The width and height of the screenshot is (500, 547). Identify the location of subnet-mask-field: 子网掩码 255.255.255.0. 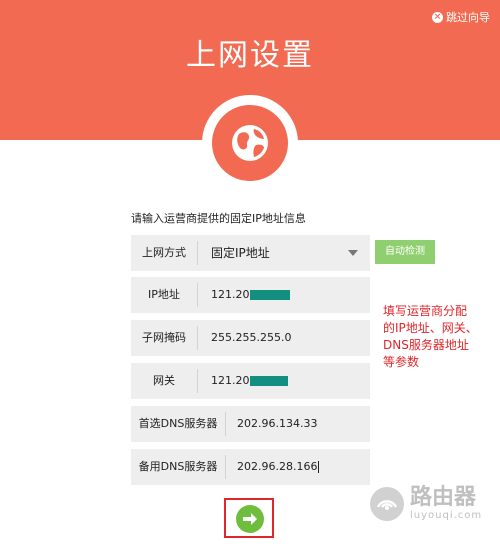
(250, 338).